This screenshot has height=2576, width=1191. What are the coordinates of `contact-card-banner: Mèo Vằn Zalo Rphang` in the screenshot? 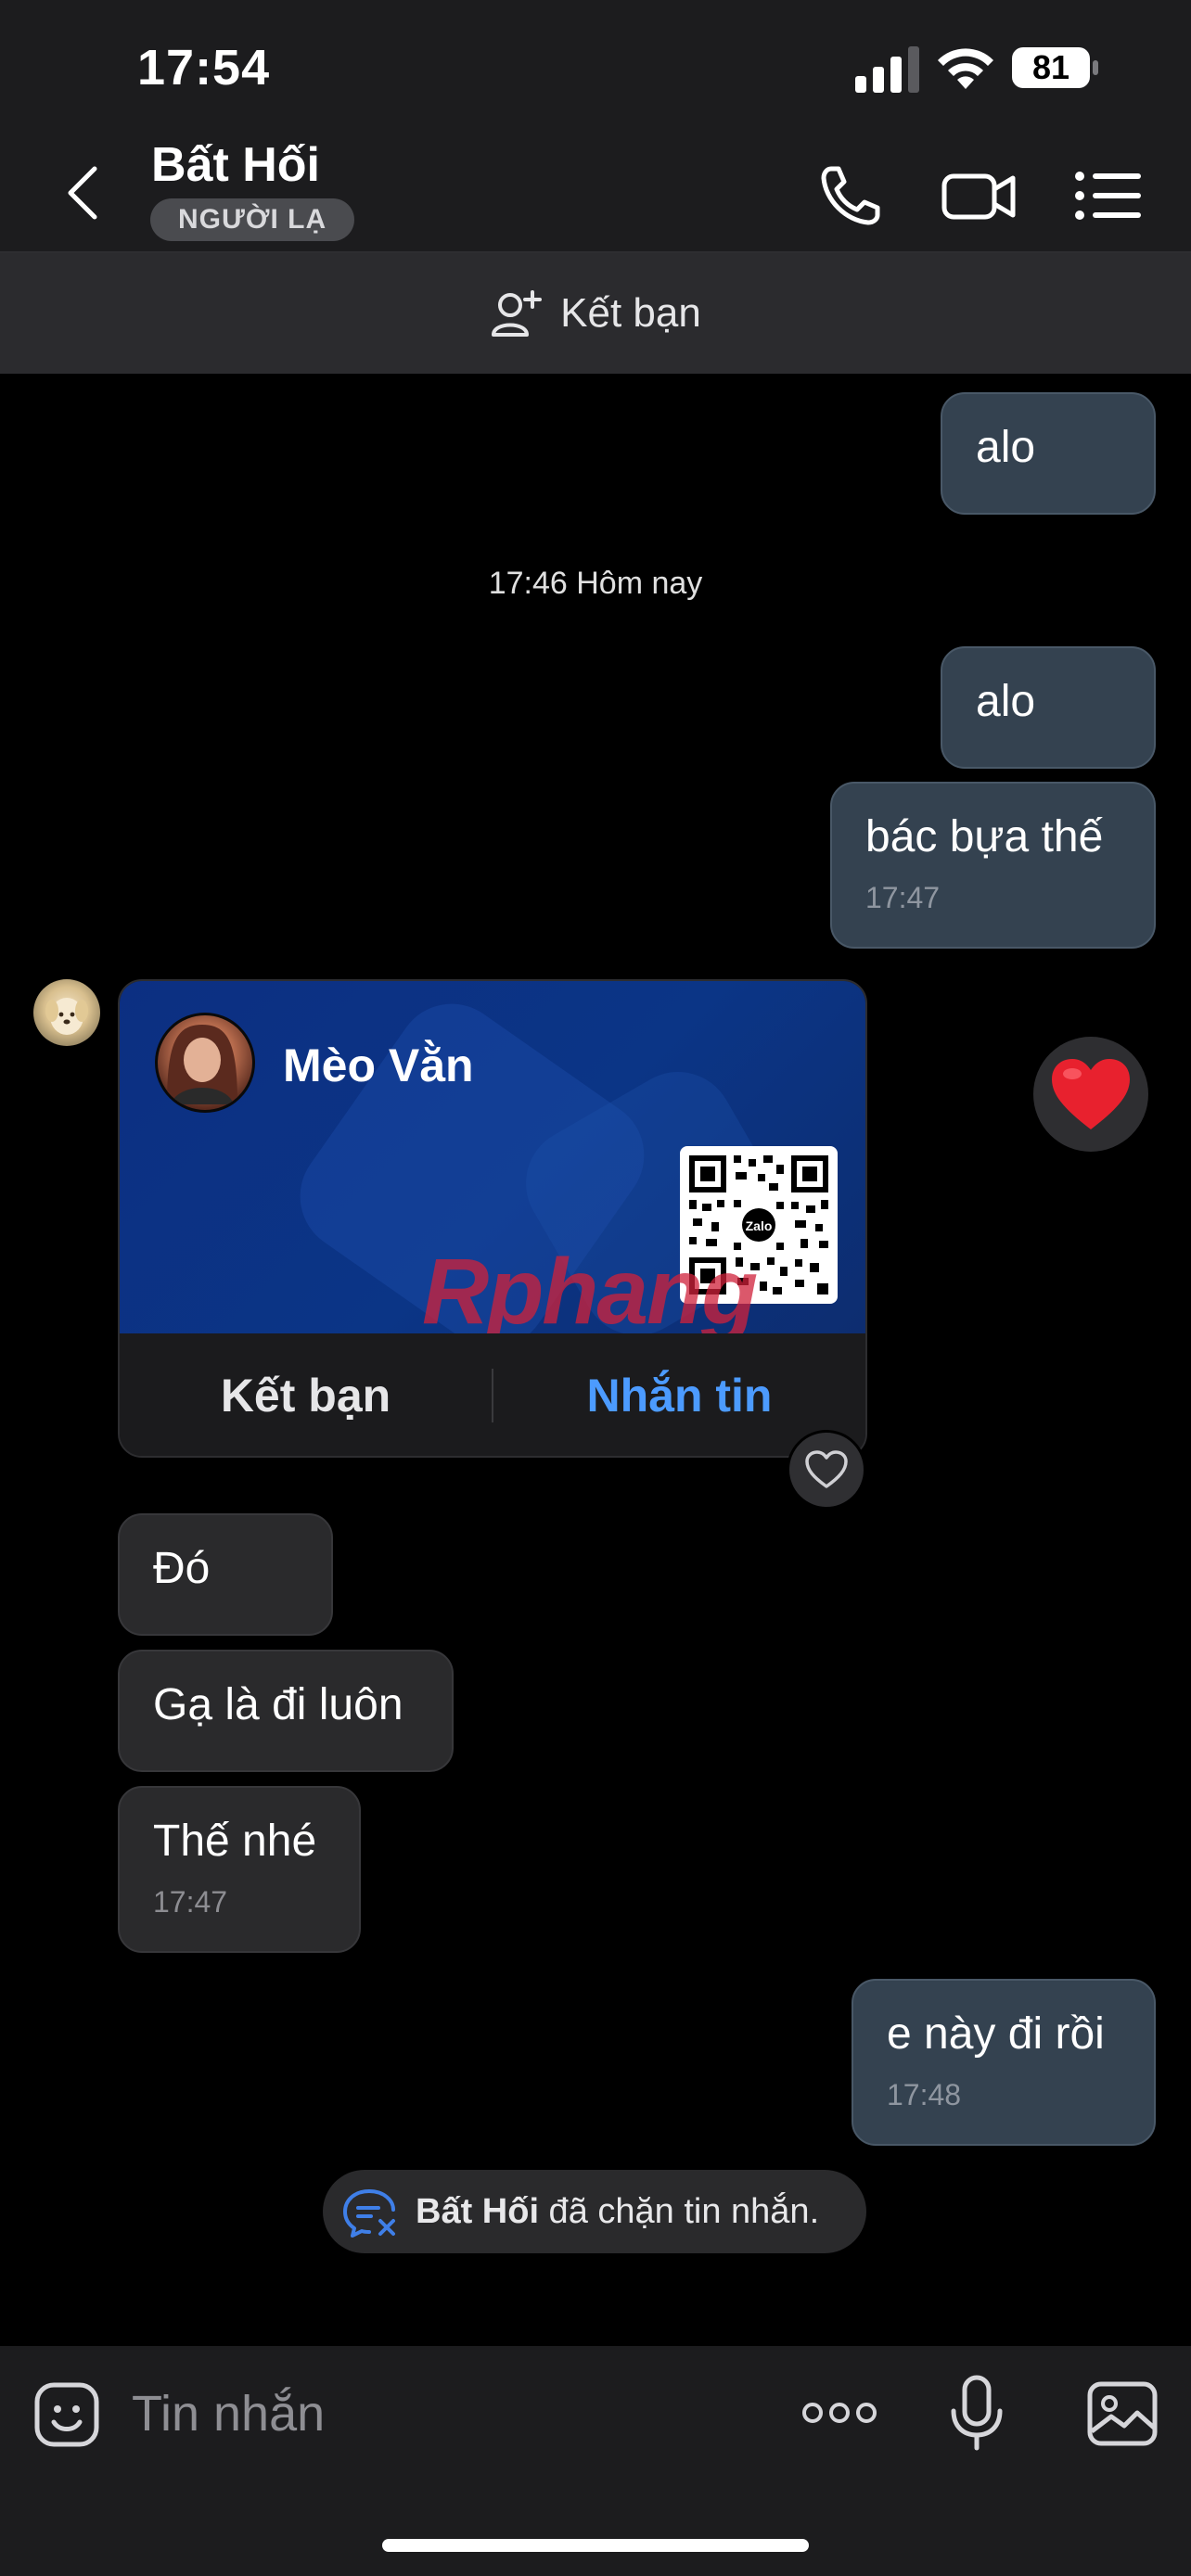 It's located at (492, 1157).